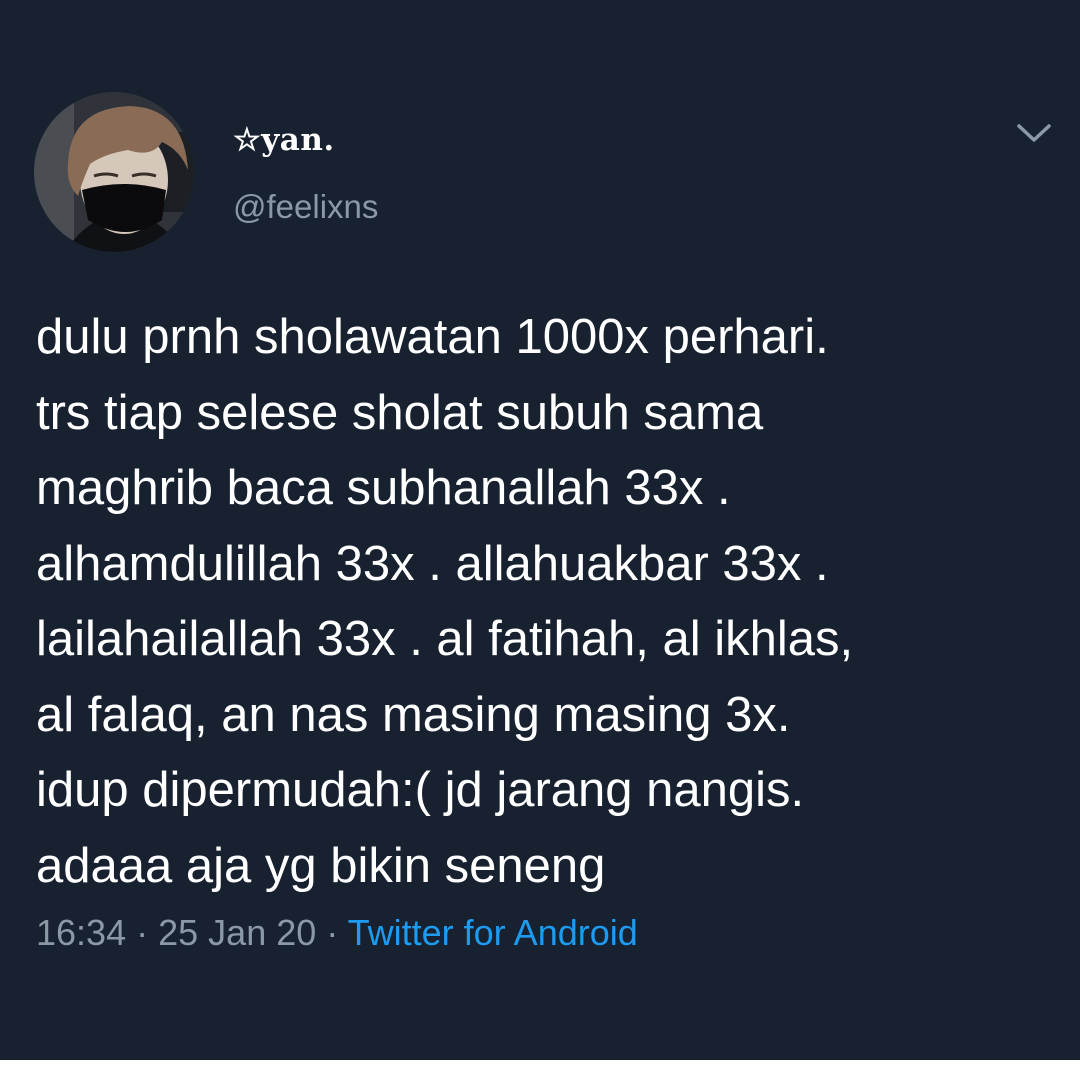  Describe the element at coordinates (413, 714) in the screenshot. I see `tweet-text-line: al falaq, an nas masing masing 3x.` at that location.